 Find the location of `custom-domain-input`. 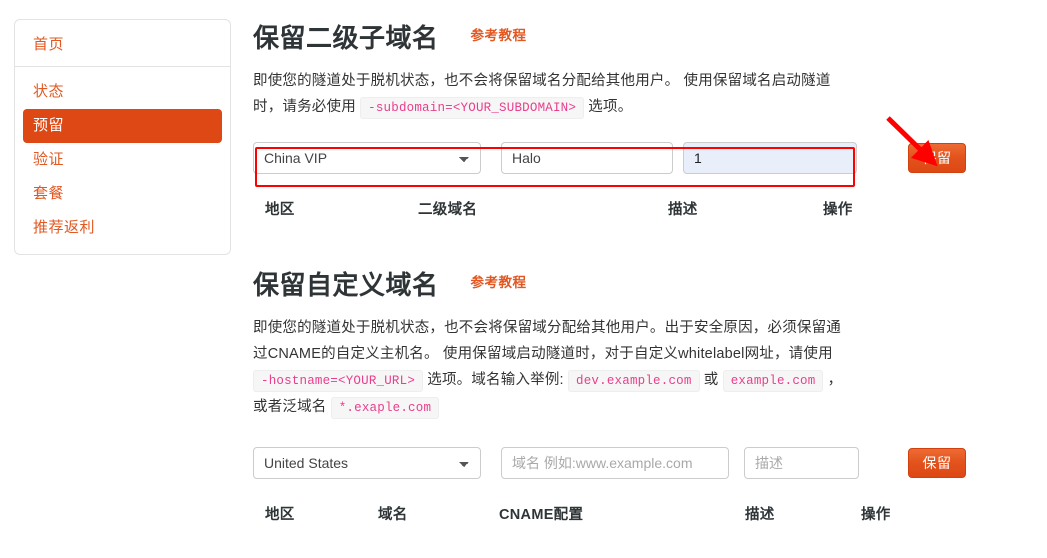

custom-domain-input is located at coordinates (615, 463).